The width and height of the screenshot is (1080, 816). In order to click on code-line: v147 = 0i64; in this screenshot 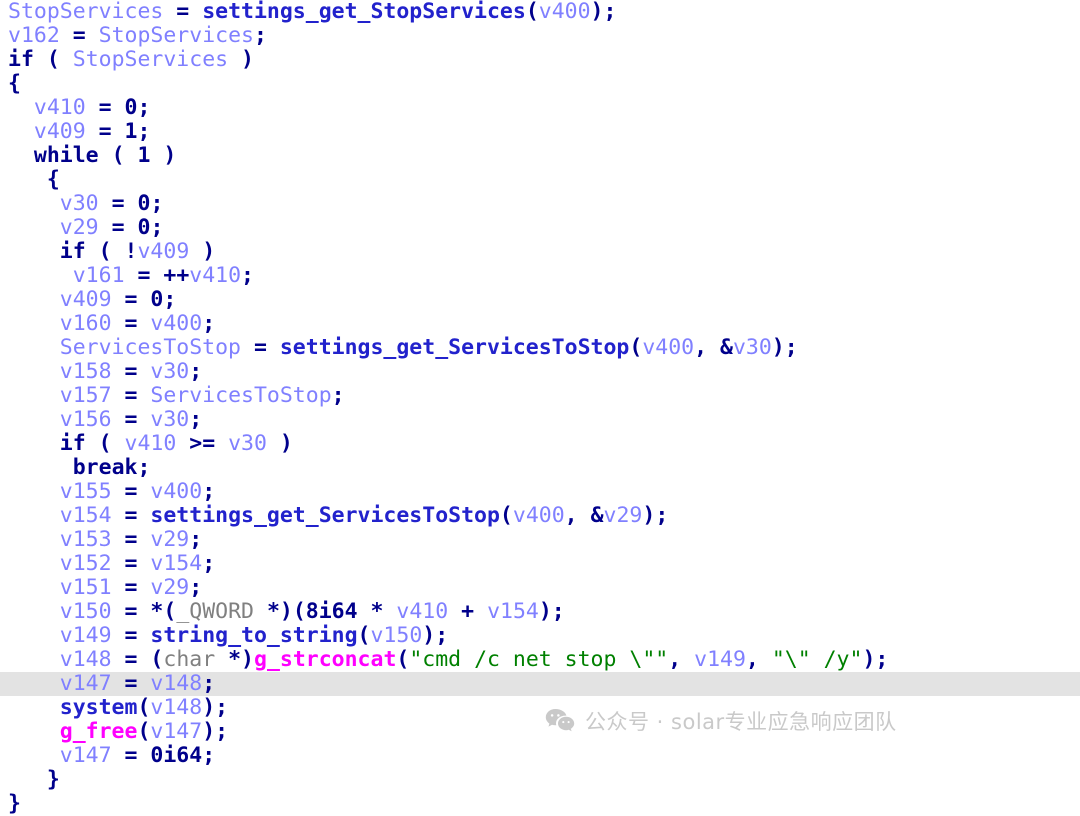, I will do `click(540, 756)`.